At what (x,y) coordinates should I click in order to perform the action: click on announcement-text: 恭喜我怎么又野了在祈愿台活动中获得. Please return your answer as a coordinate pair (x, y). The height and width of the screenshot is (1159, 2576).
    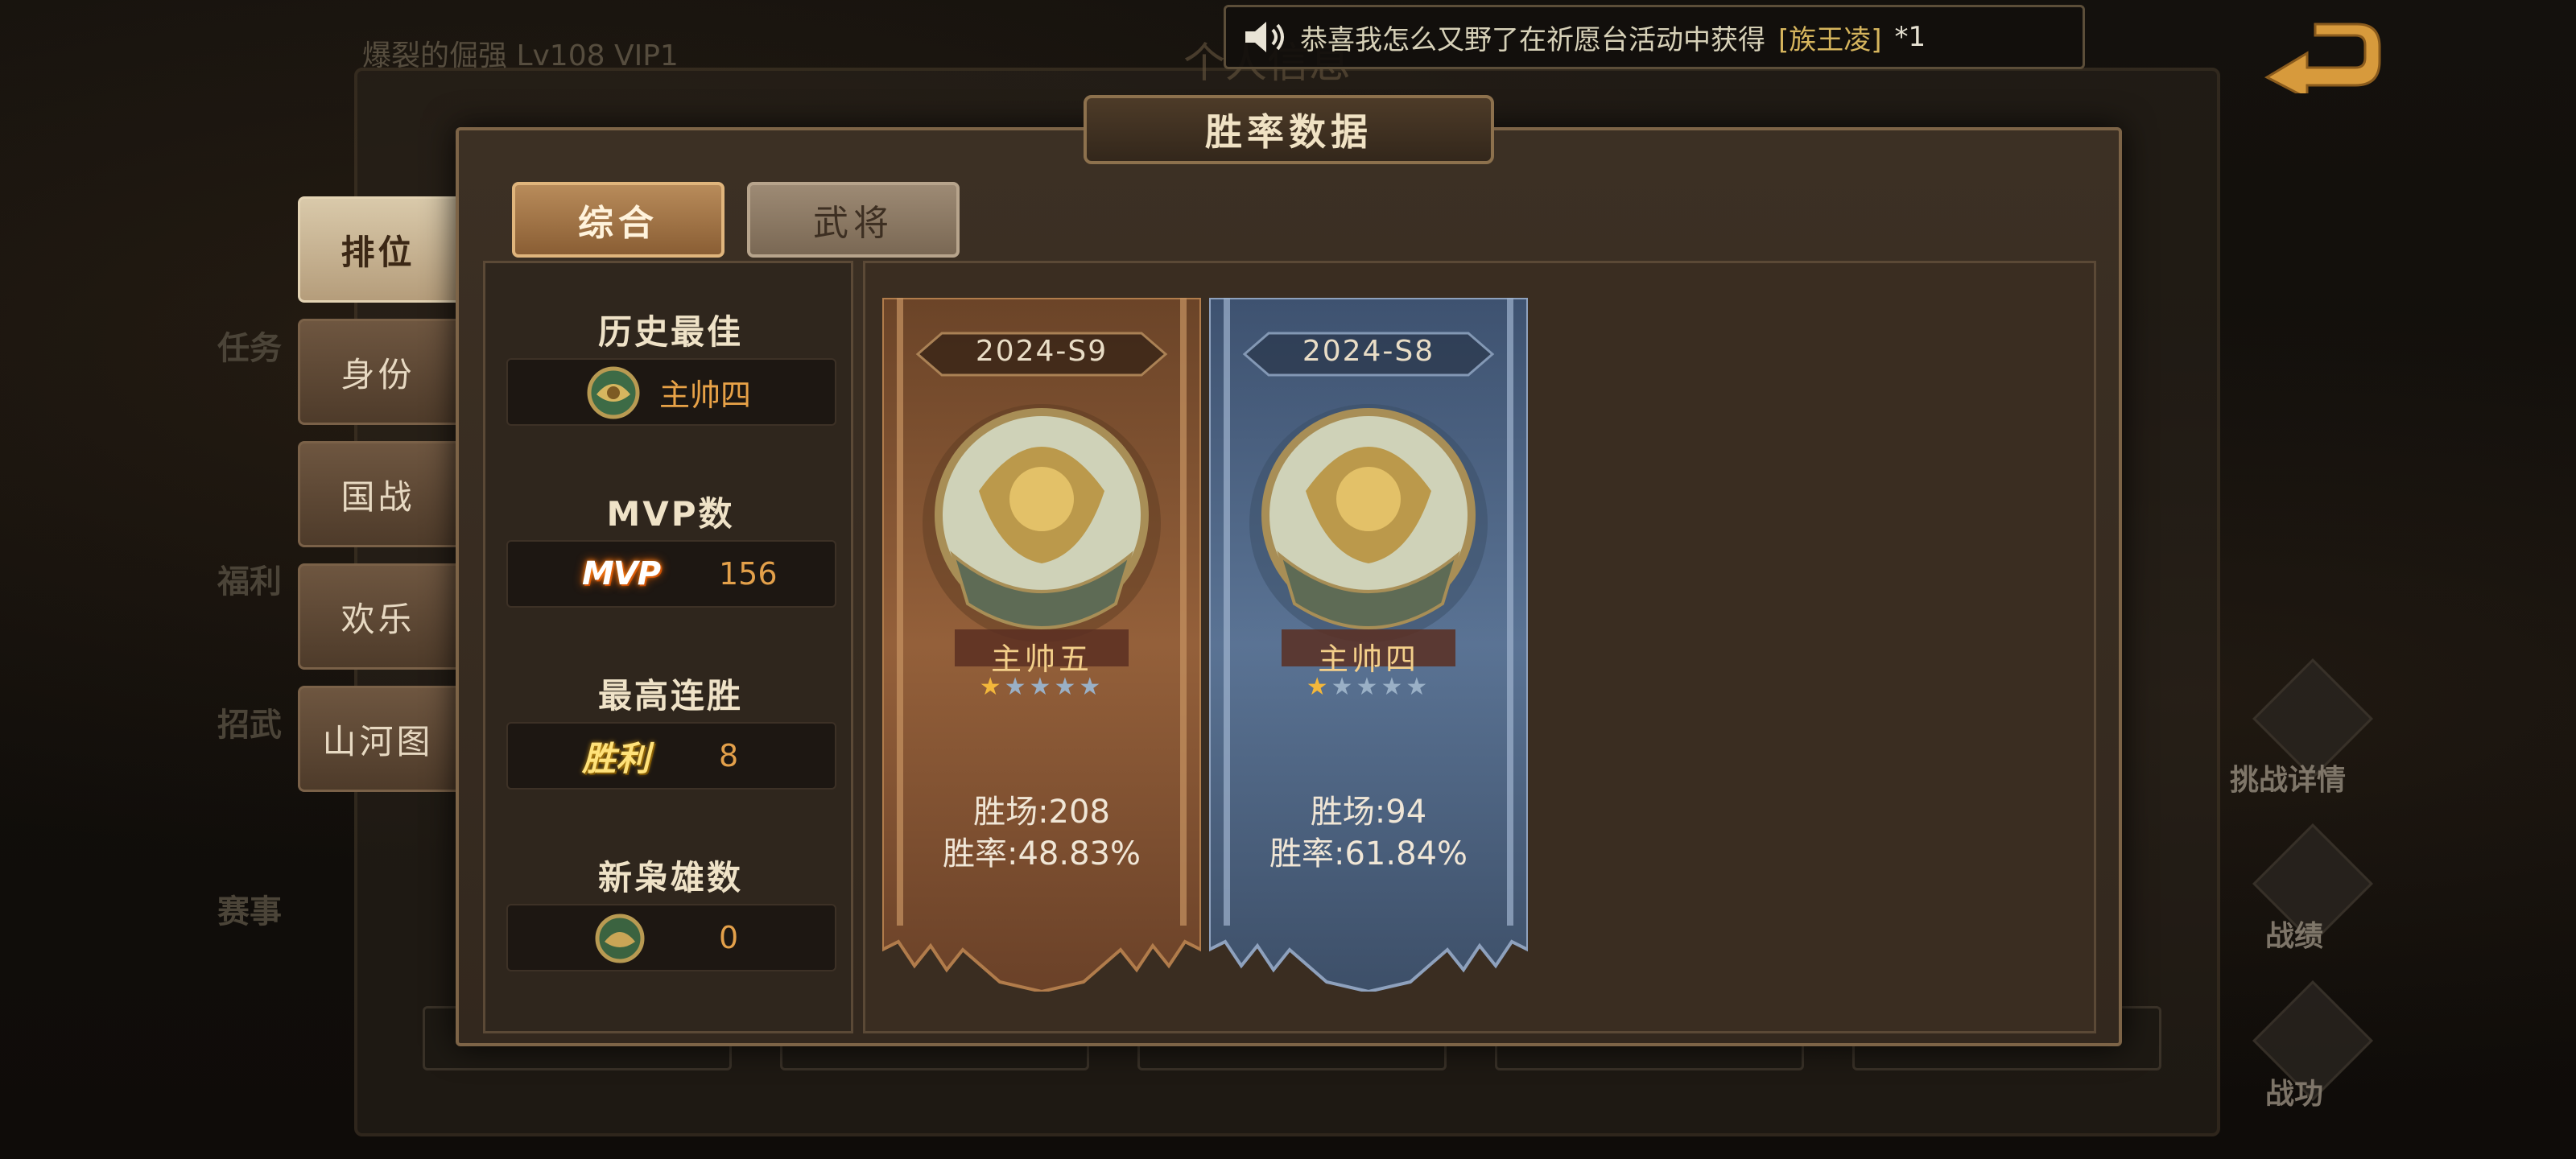
    Looking at the image, I should click on (1532, 39).